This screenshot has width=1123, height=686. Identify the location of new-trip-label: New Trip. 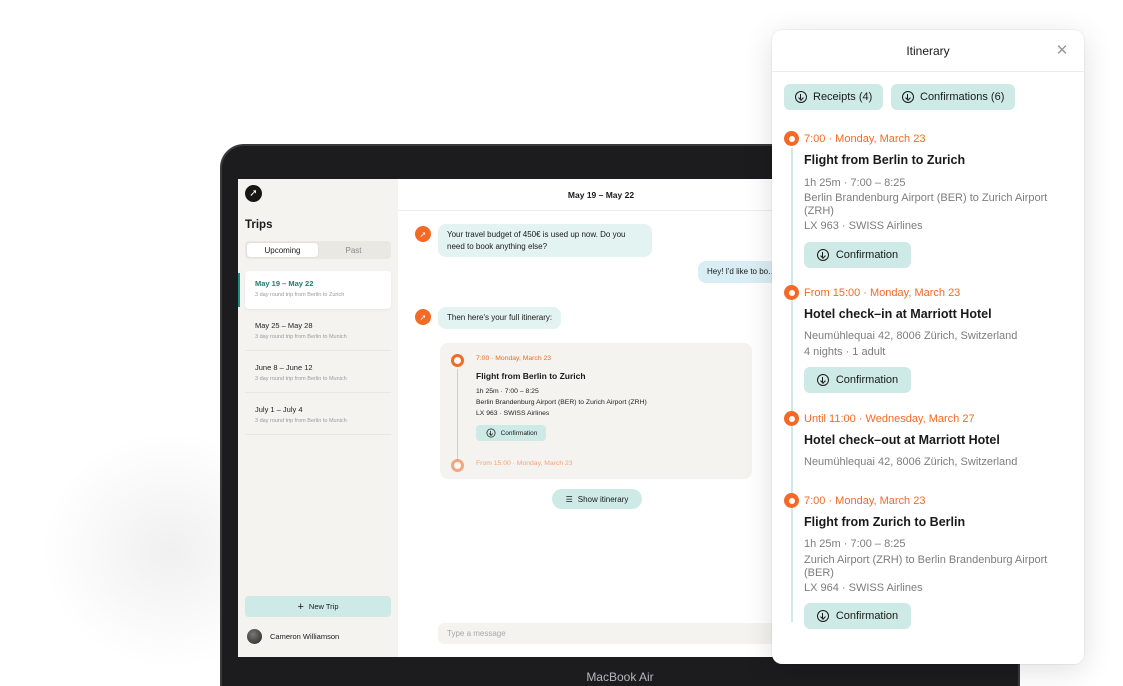
(323, 606).